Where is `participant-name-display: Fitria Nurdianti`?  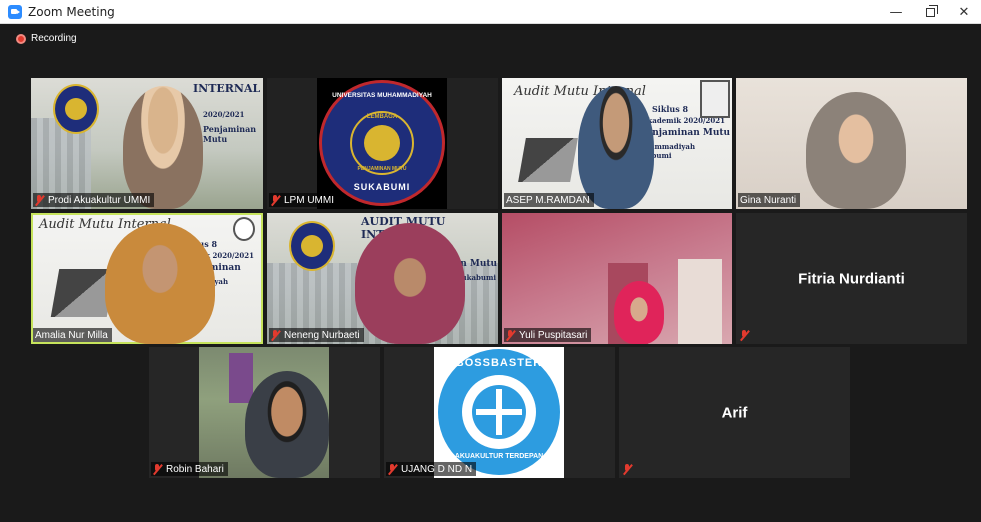
participant-name-display: Fitria Nurdianti is located at coordinates (851, 278).